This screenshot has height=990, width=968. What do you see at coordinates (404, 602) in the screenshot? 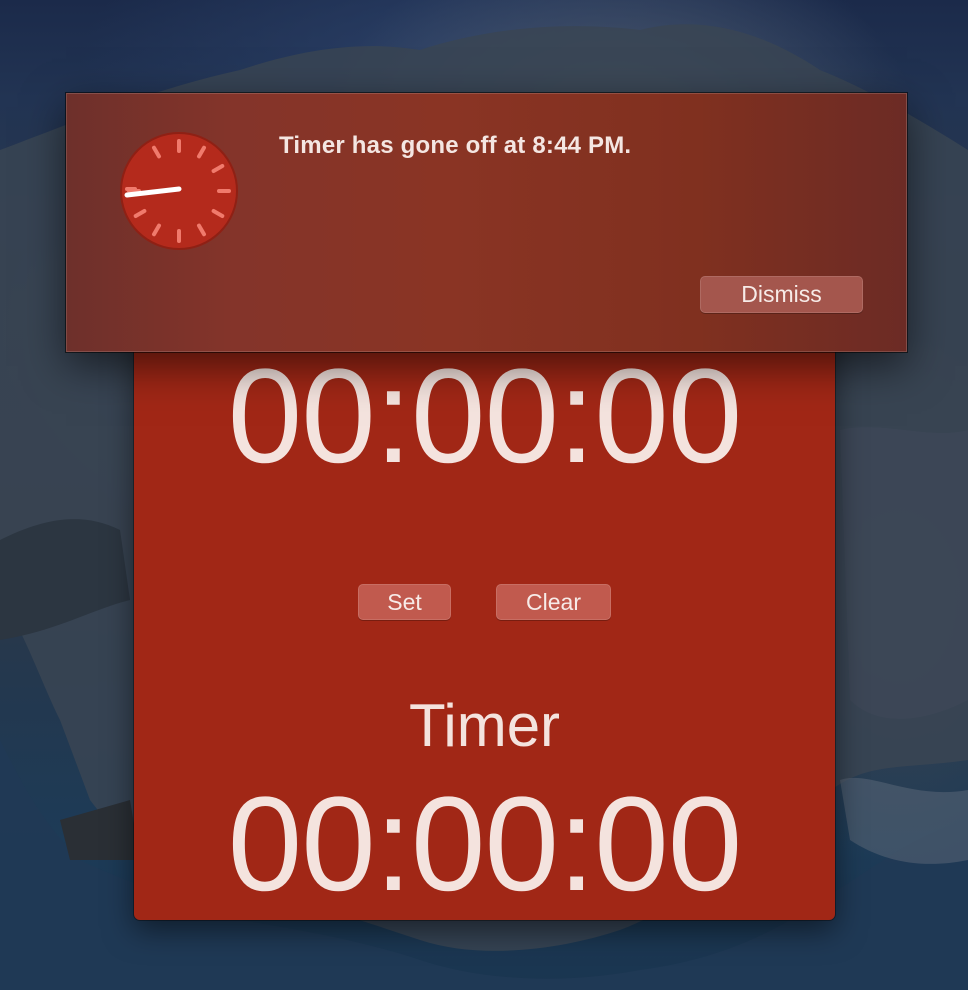
I see `set-button: Set` at bounding box center [404, 602].